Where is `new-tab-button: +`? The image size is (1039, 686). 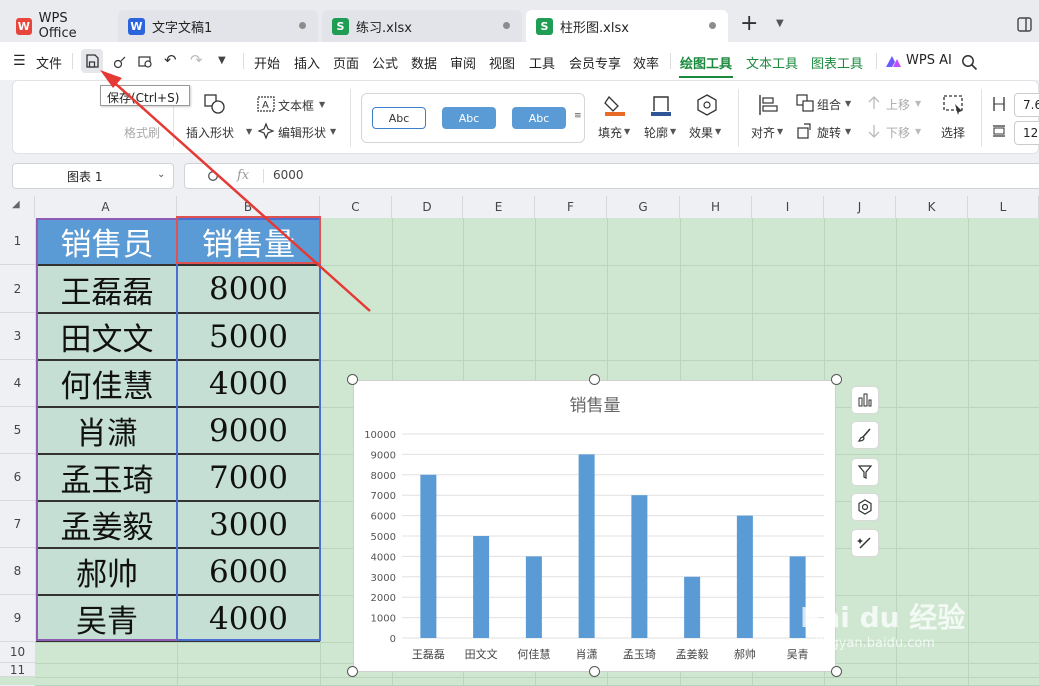 new-tab-button: + is located at coordinates (749, 24).